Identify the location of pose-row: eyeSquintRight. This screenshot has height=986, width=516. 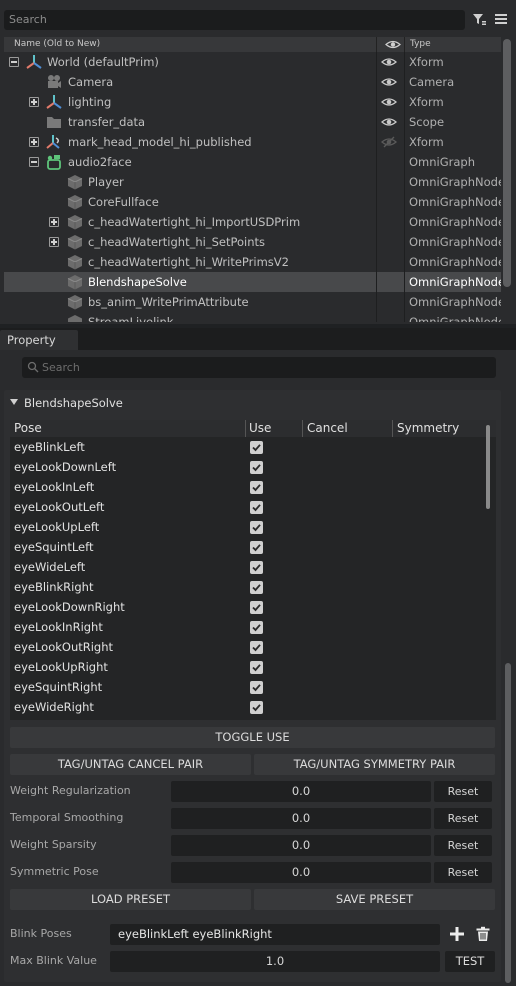
(250, 687).